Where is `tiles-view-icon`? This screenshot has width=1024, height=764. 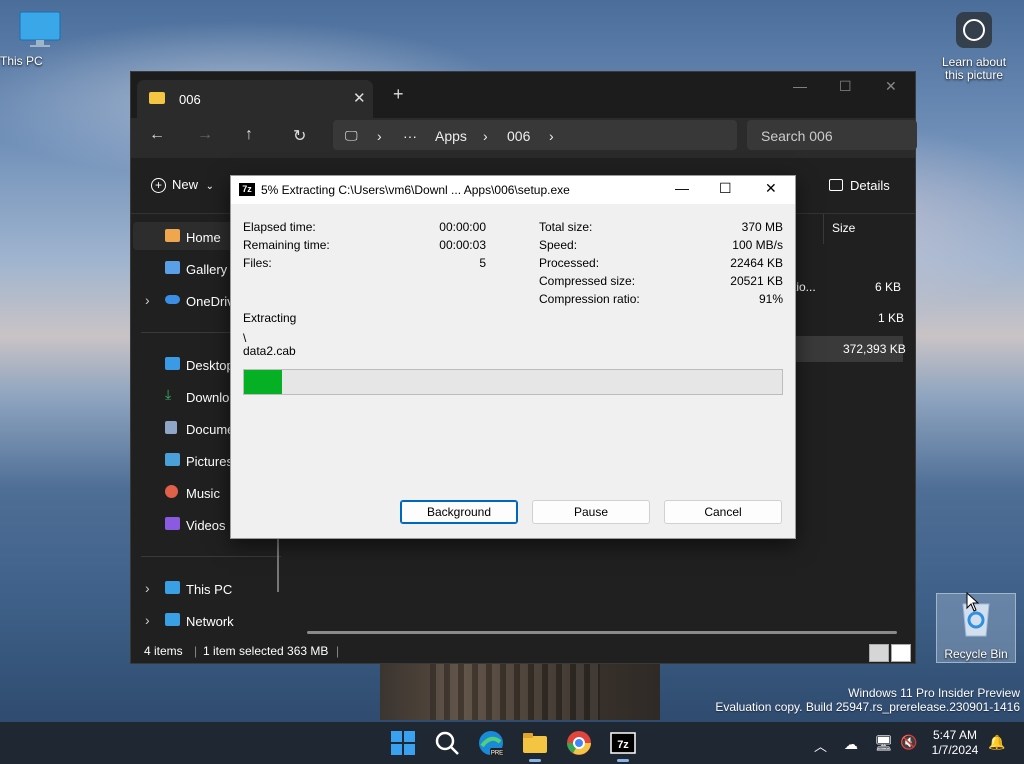 tiles-view-icon is located at coordinates (901, 653).